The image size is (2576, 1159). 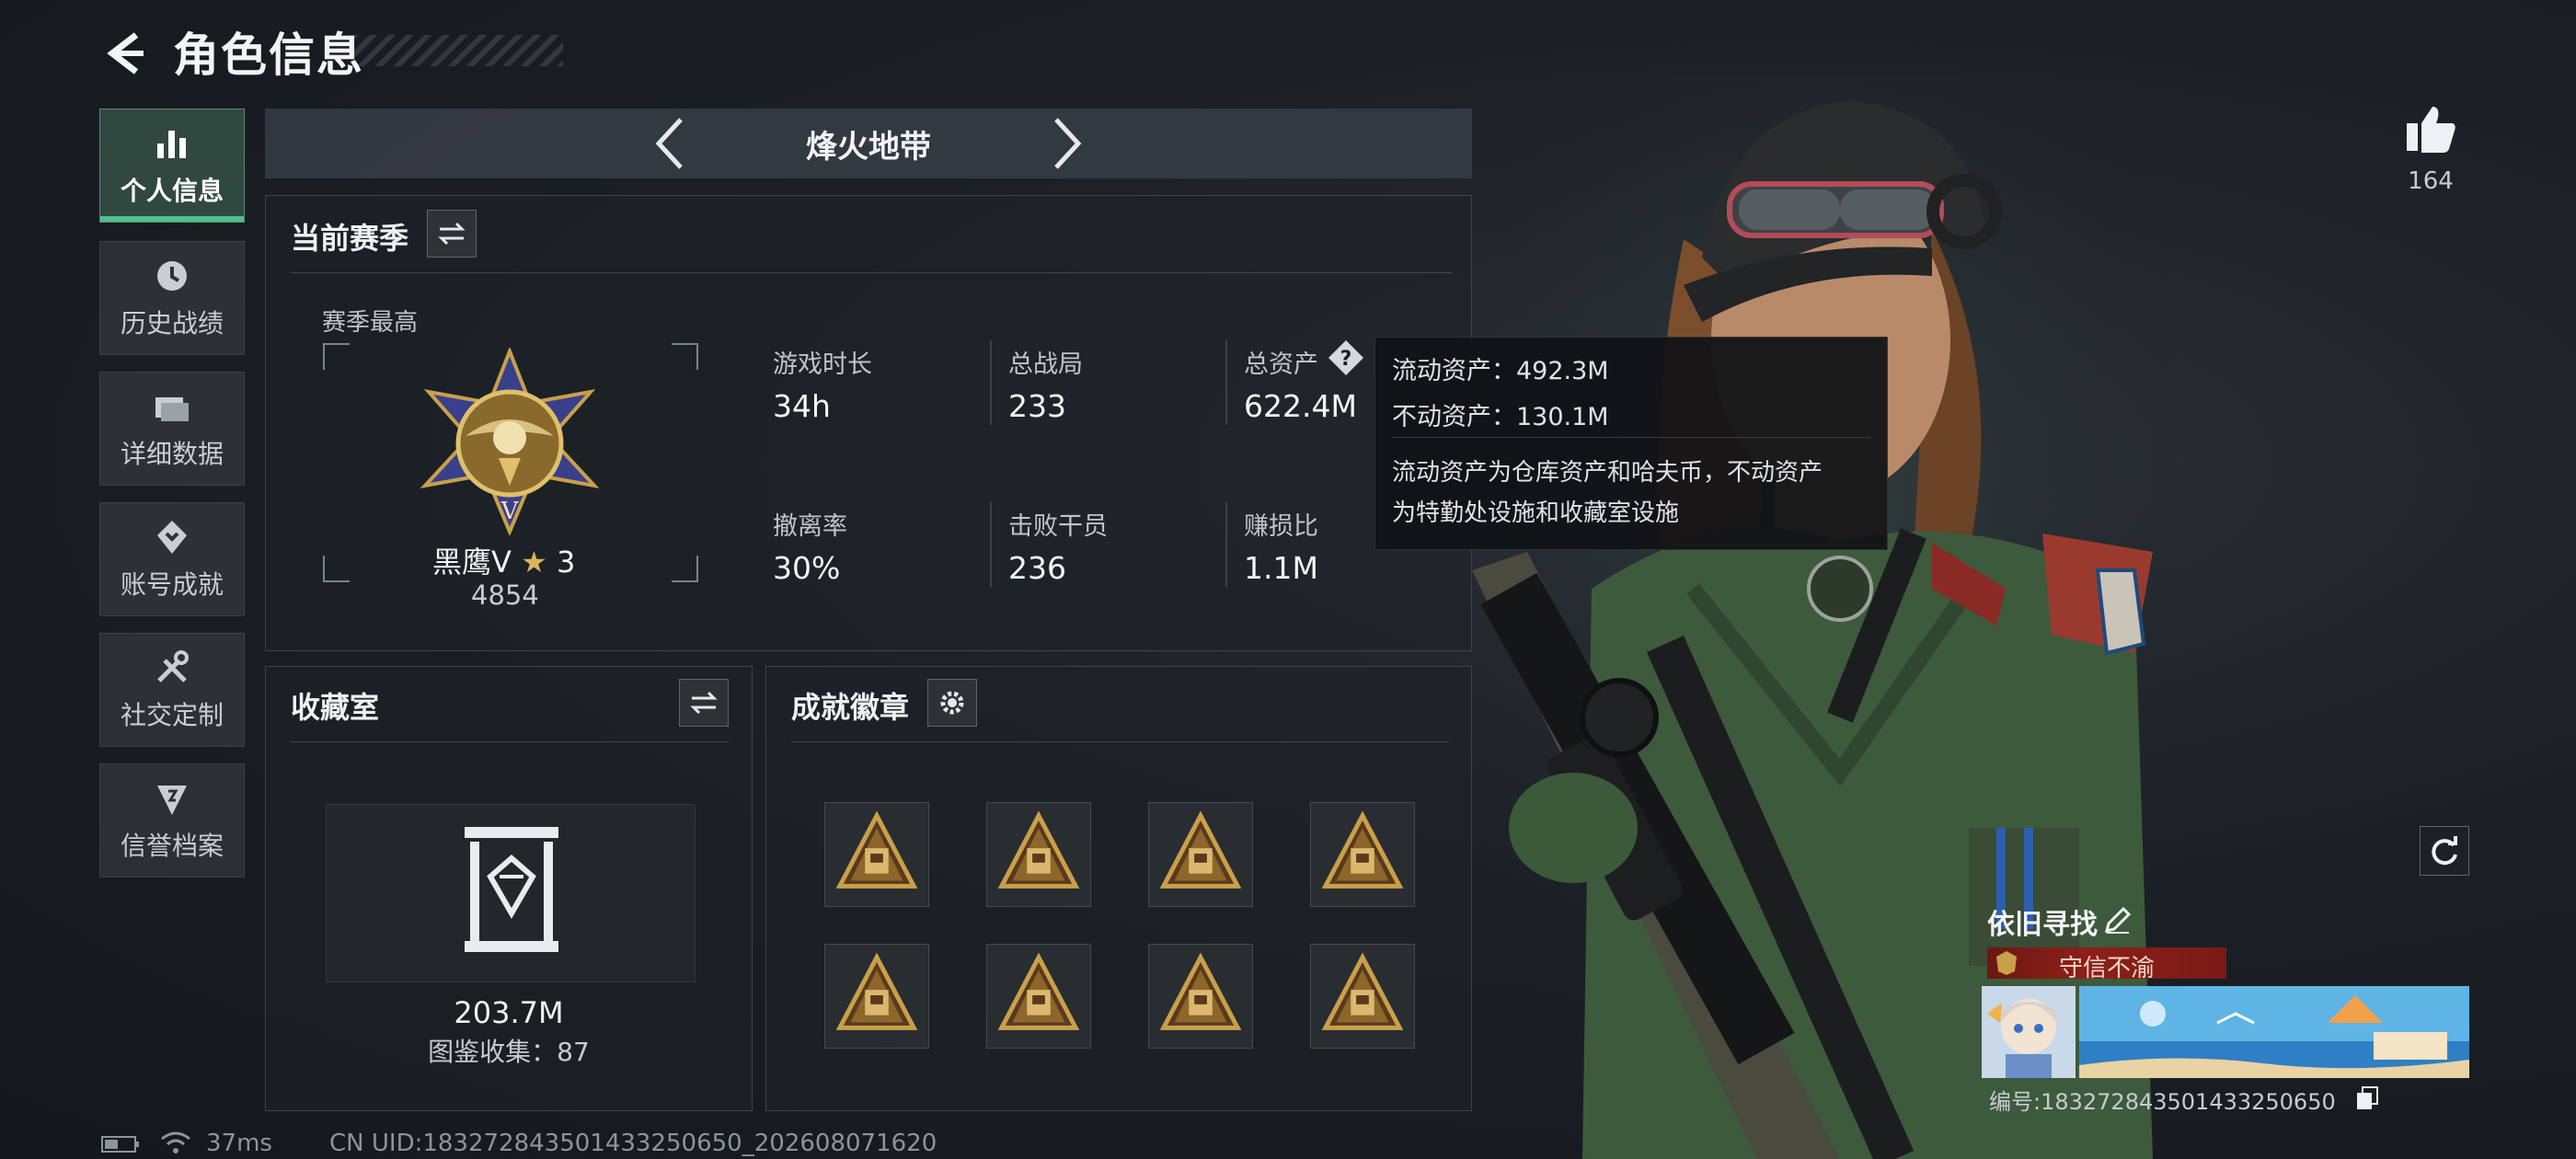 I want to click on stat-label-profit-loss: 赚损比, so click(x=1281, y=526).